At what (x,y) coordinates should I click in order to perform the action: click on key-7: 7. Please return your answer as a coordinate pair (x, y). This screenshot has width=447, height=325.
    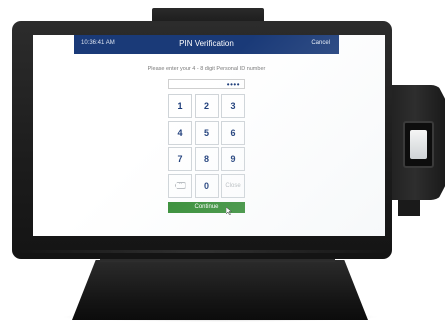
    Looking at the image, I should click on (180, 159).